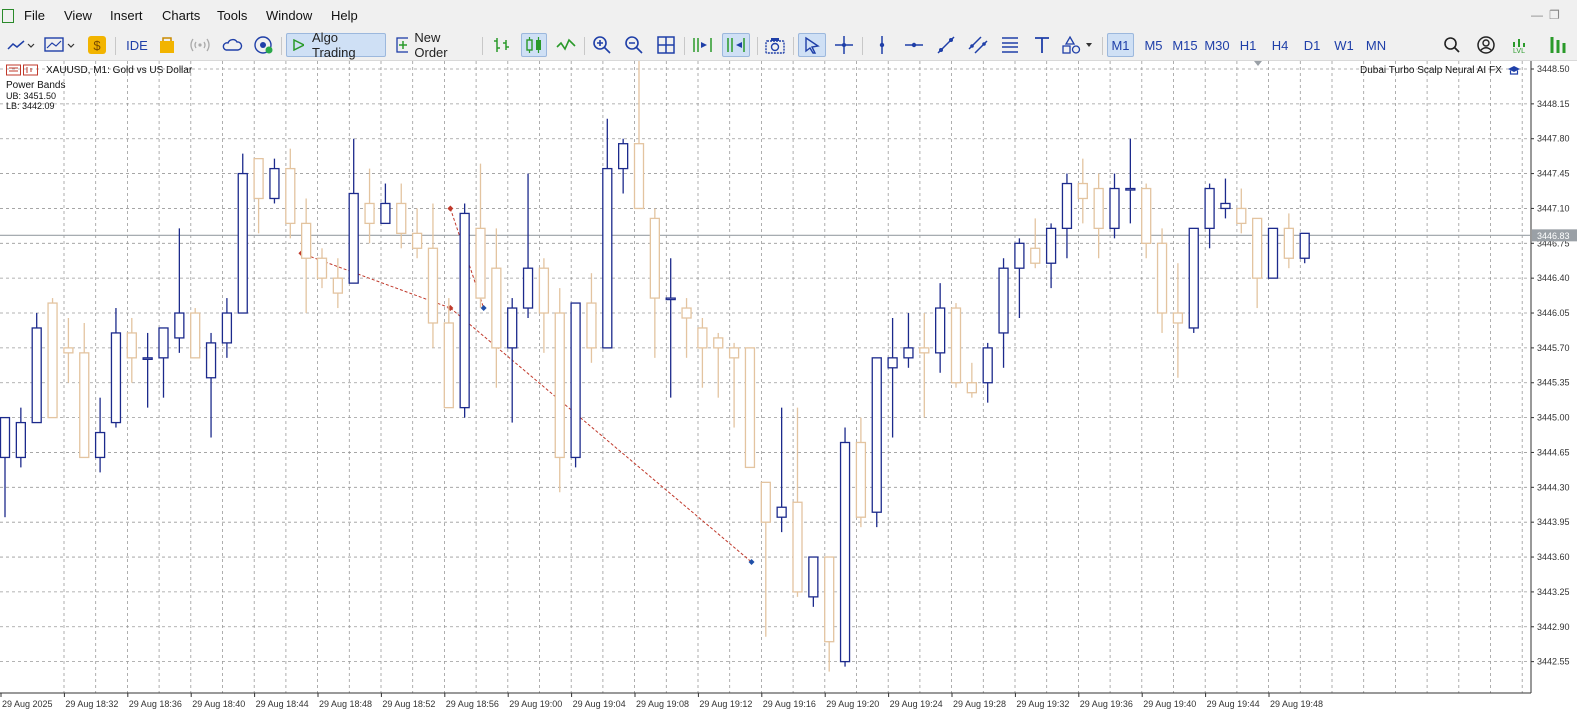 This screenshot has width=1577, height=711. What do you see at coordinates (736, 45) in the screenshot?
I see `chart-shift-icon` at bounding box center [736, 45].